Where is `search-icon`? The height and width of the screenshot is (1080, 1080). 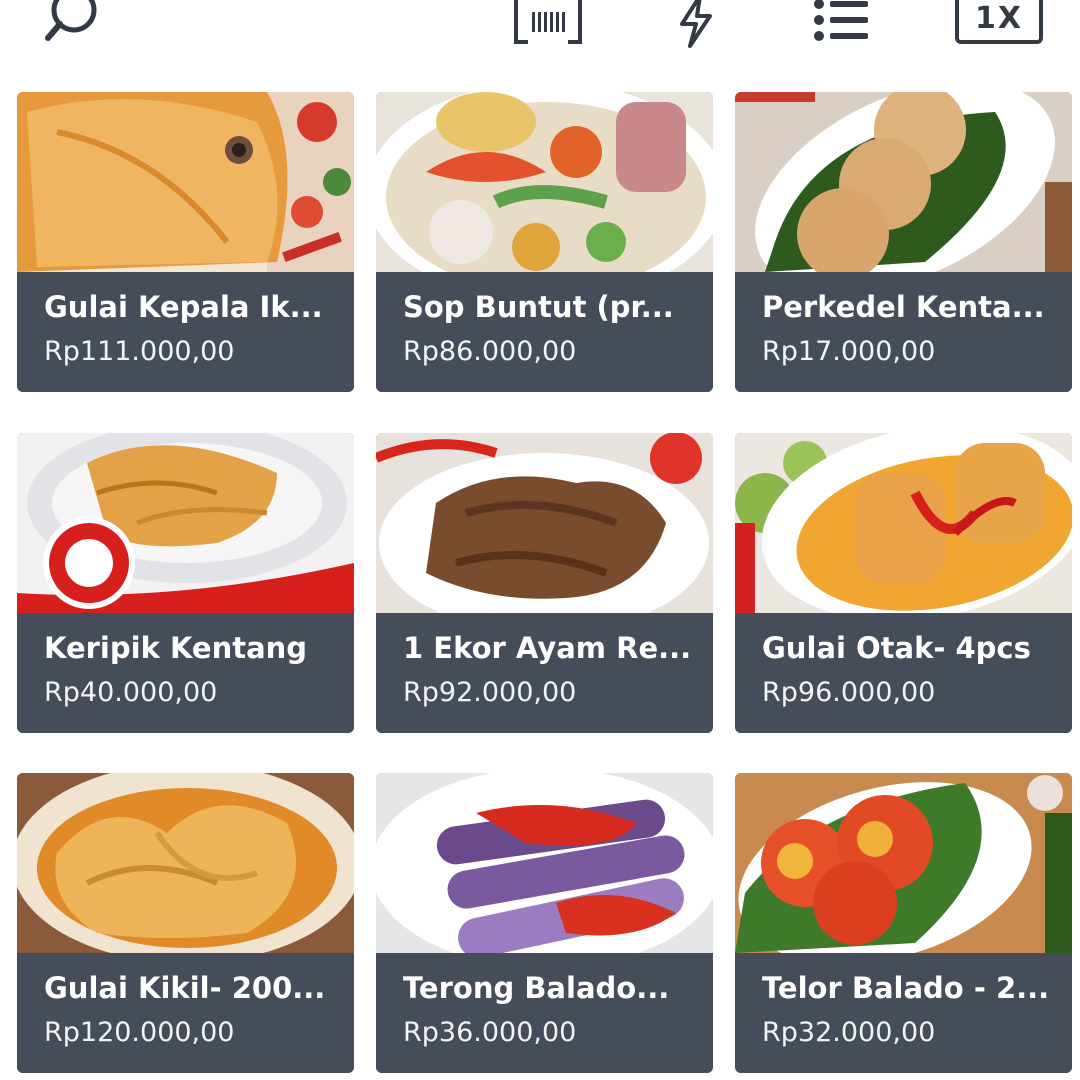 search-icon is located at coordinates (71, 20).